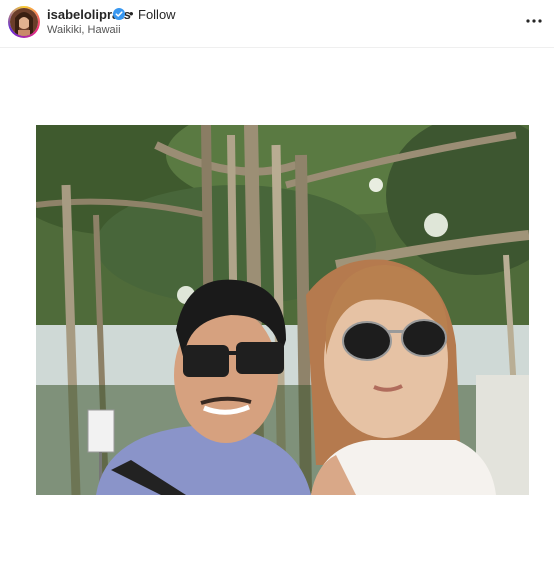  What do you see at coordinates (84, 30) in the screenshot?
I see `location-link: Waikiki, Hawaii` at bounding box center [84, 30].